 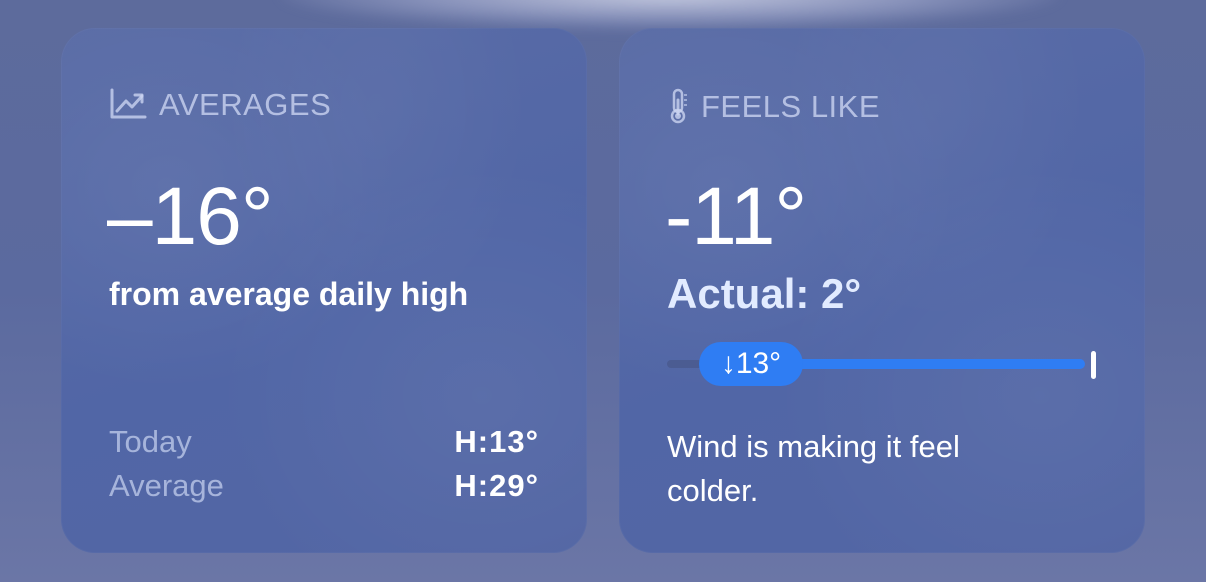 What do you see at coordinates (190, 216) in the screenshot?
I see `averages-difference: –16°` at bounding box center [190, 216].